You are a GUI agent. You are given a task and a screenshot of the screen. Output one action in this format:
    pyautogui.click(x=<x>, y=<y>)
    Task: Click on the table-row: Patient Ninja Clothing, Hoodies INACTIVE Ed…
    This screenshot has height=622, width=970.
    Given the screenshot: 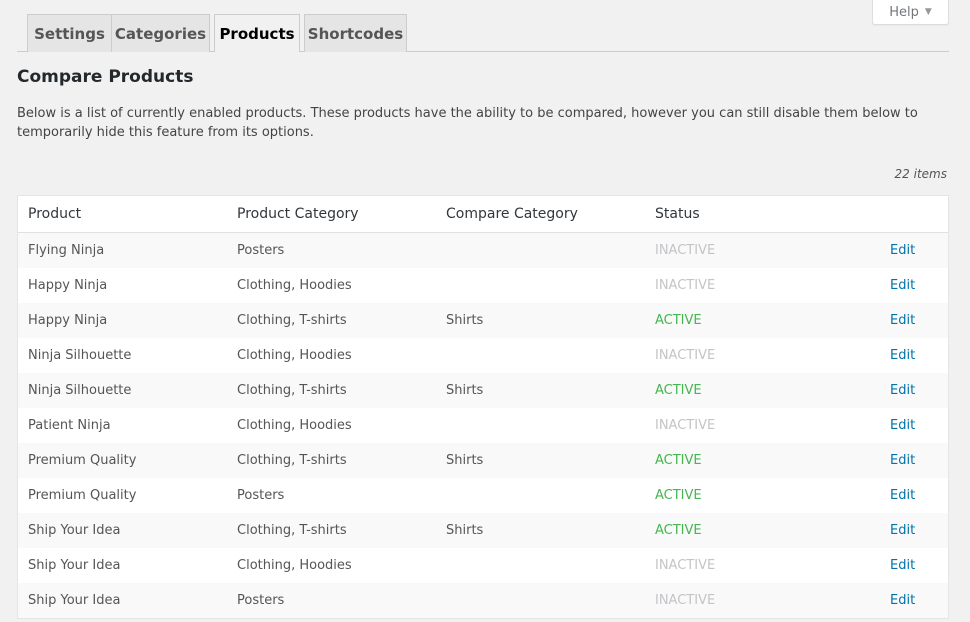 What is the action you would take?
    pyautogui.click(x=483, y=425)
    